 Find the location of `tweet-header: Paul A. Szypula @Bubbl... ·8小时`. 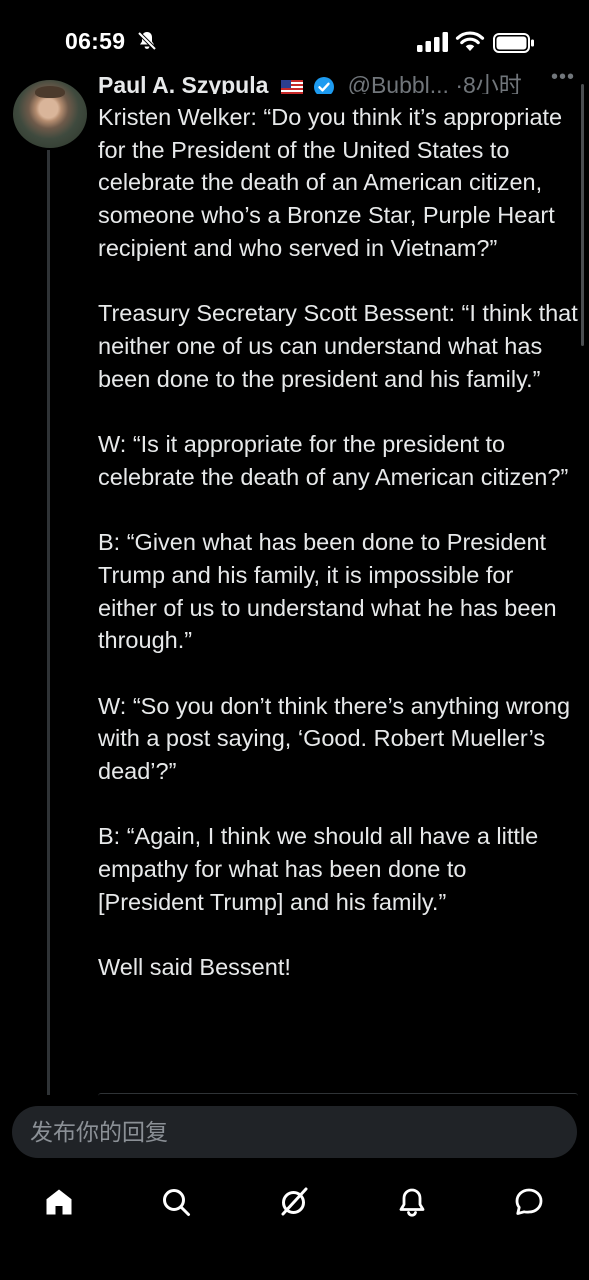

tweet-header: Paul A. Szypula @Bubbl... ·8小时 is located at coordinates (294, 80).